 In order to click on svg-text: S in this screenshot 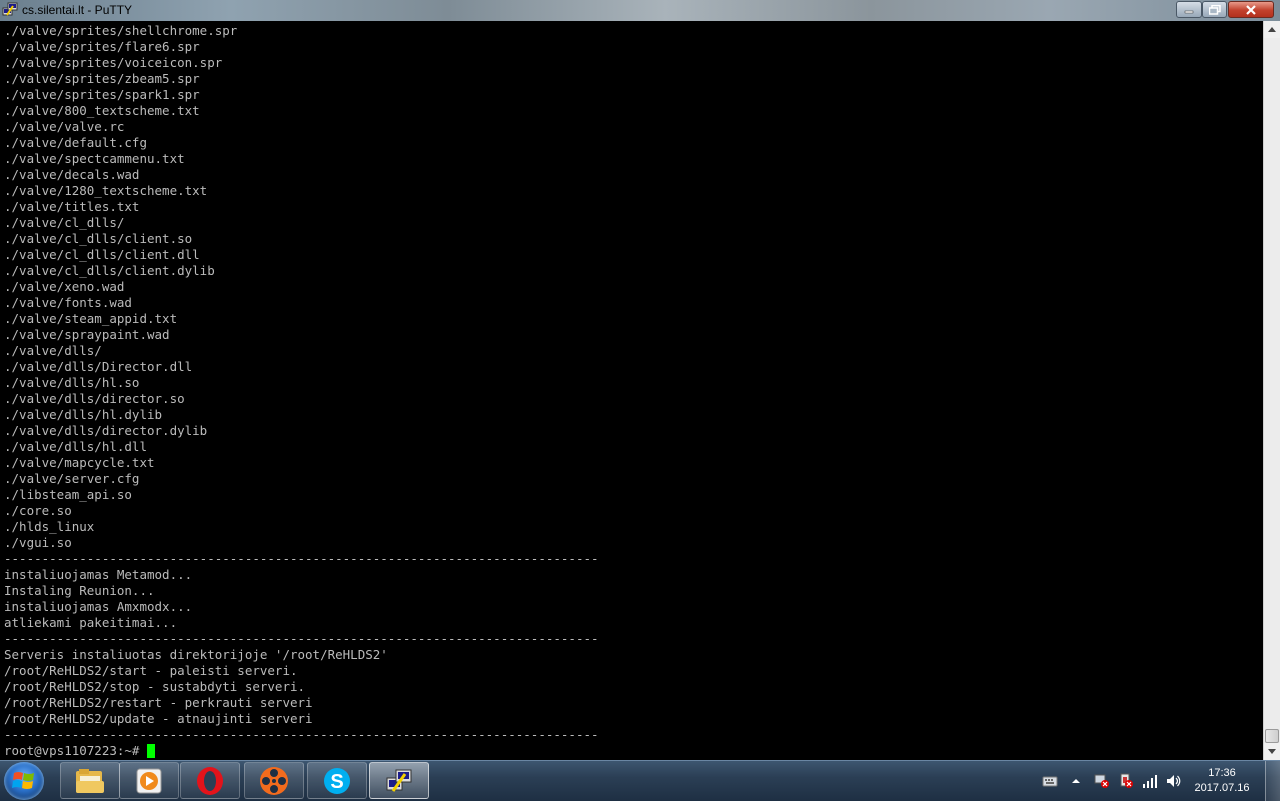, I will do `click(336, 782)`.